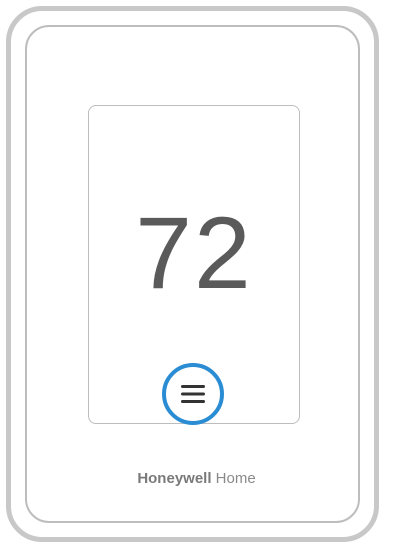 The width and height of the screenshot is (393, 554). What do you see at coordinates (233, 478) in the screenshot?
I see `brand-name-light: Home` at bounding box center [233, 478].